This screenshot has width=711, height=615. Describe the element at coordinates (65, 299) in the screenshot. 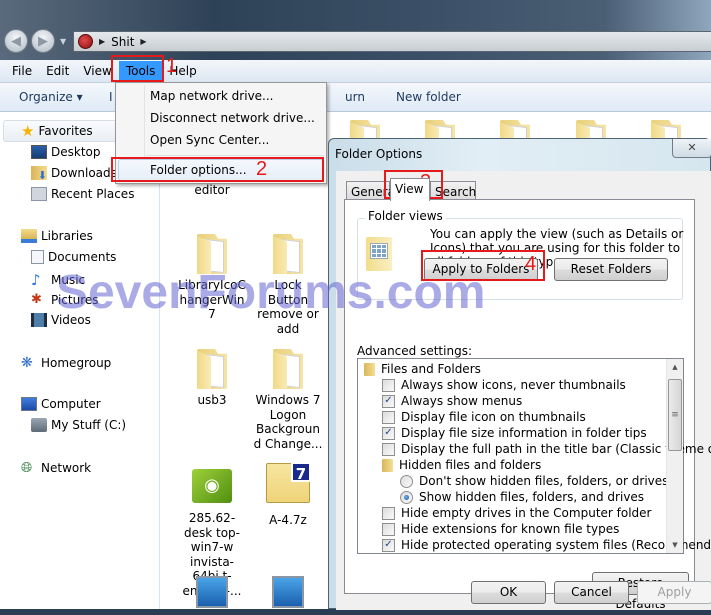

I see `nav-pictures: ✱ Pictures` at that location.